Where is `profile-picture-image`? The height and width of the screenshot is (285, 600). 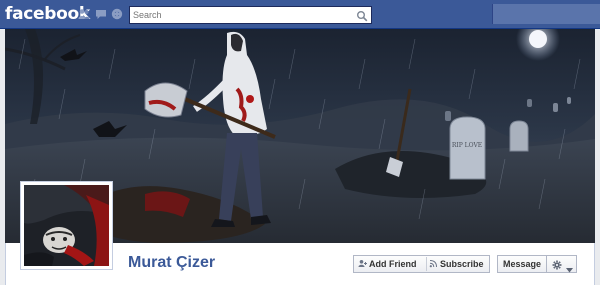
profile-picture-image is located at coordinates (66, 225).